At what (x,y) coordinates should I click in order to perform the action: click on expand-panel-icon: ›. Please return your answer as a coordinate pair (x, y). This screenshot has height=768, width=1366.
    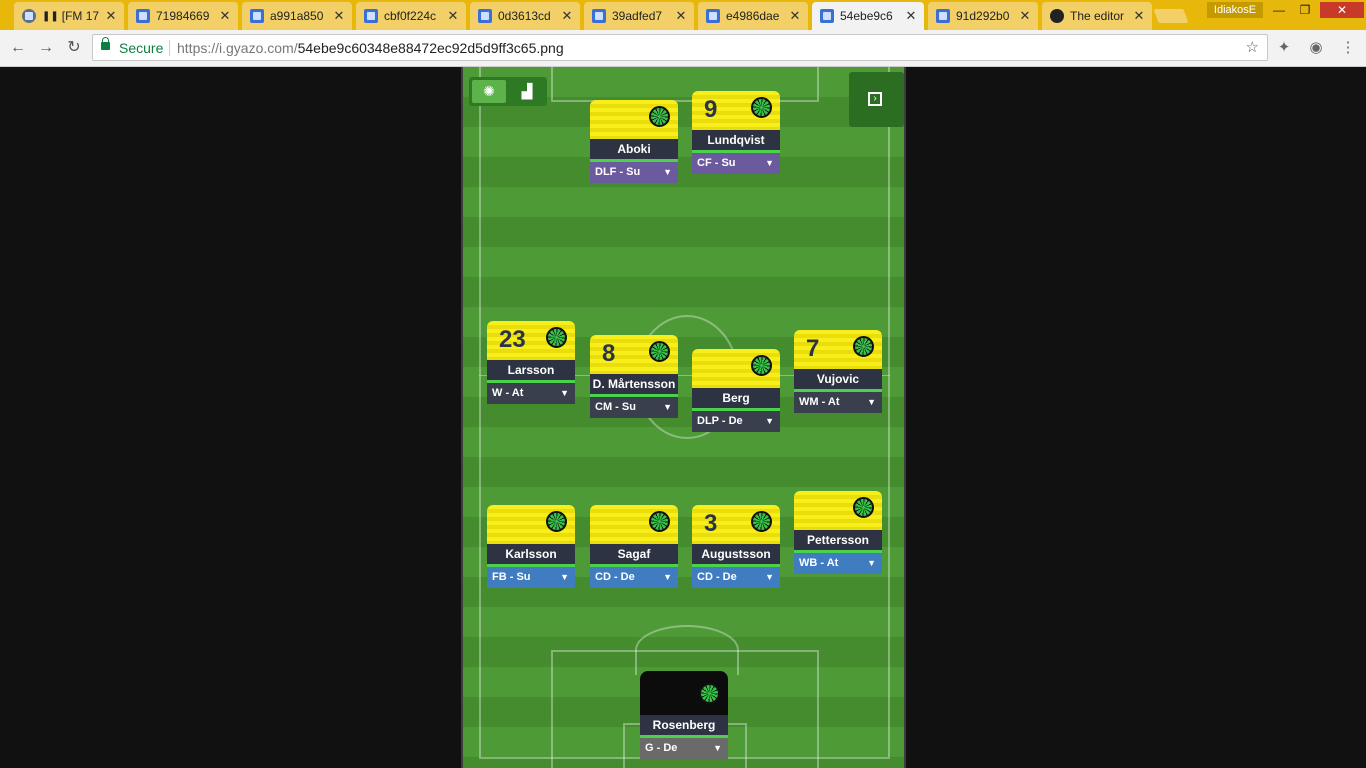
    Looking at the image, I should click on (875, 99).